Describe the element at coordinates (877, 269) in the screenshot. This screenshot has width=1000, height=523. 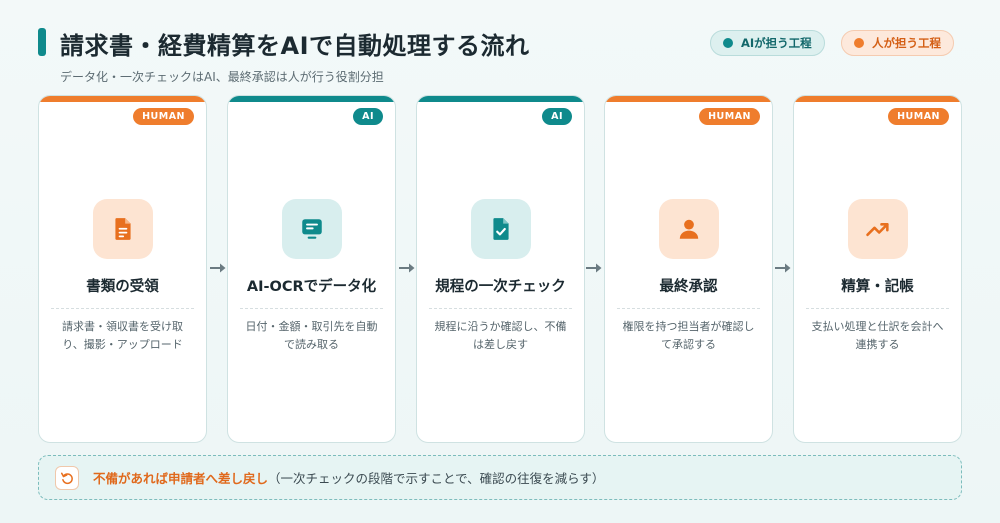
I see `step-card-settlement: HUMAN 精算・記帳 支払い処理と仕訳を会計へ連携する` at that location.